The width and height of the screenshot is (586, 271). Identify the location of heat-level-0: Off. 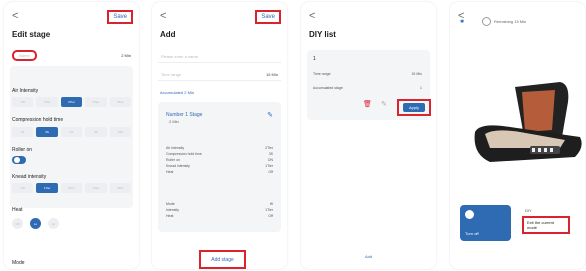
(17, 223).